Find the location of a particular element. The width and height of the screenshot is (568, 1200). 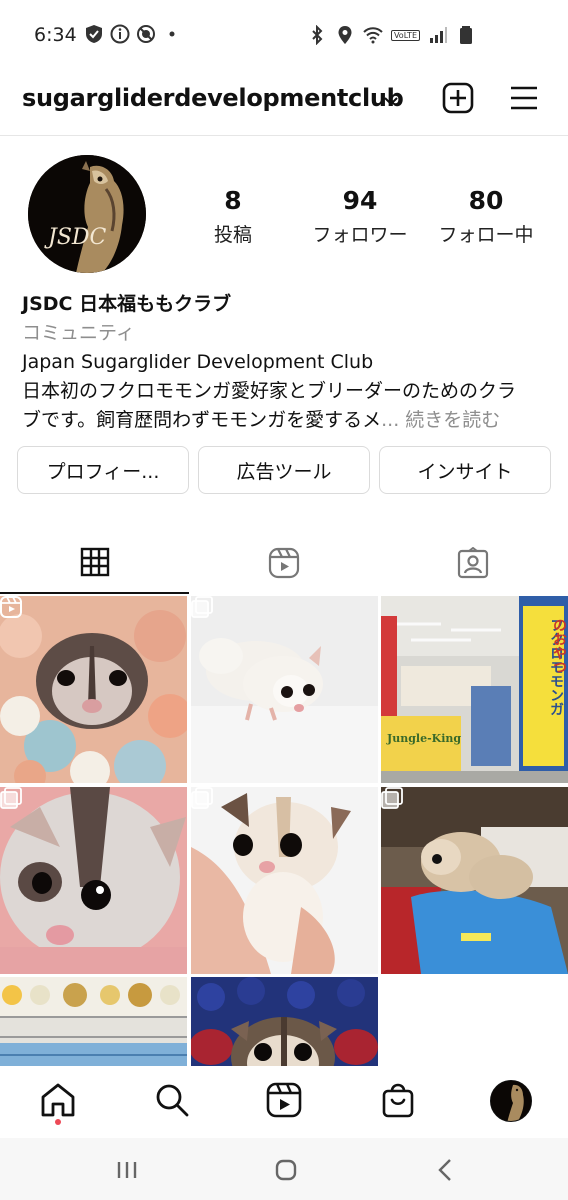

following-label: フォロー中 is located at coordinates (486, 235).